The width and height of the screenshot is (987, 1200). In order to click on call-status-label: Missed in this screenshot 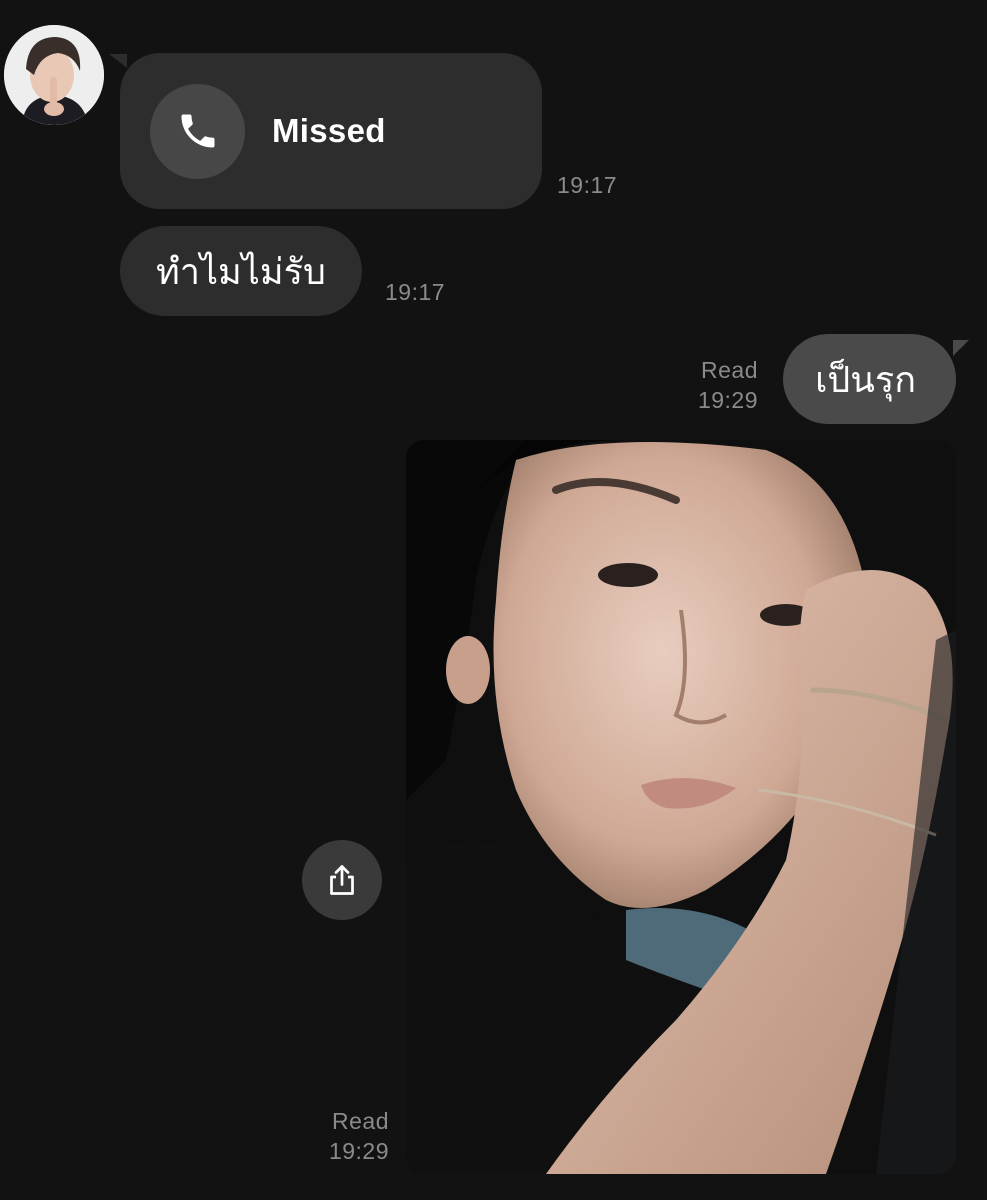, I will do `click(329, 130)`.